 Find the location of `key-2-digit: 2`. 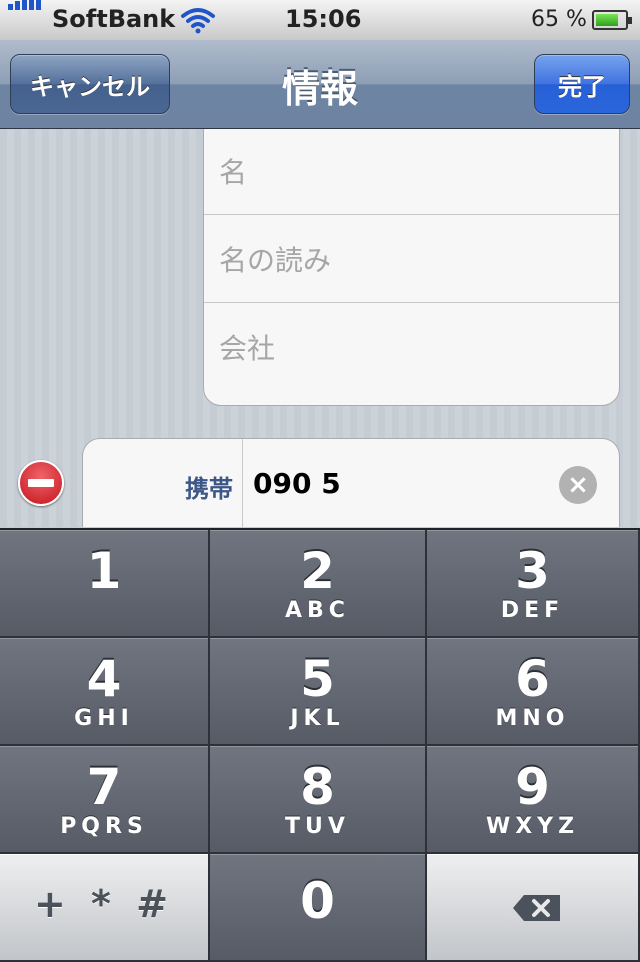

key-2-digit: 2 is located at coordinates (317, 571).